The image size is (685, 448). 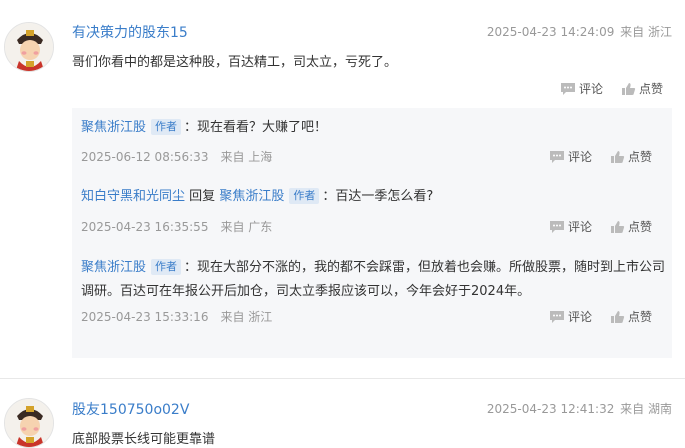 I want to click on comment-username: 股友150750o02V, so click(x=130, y=409).